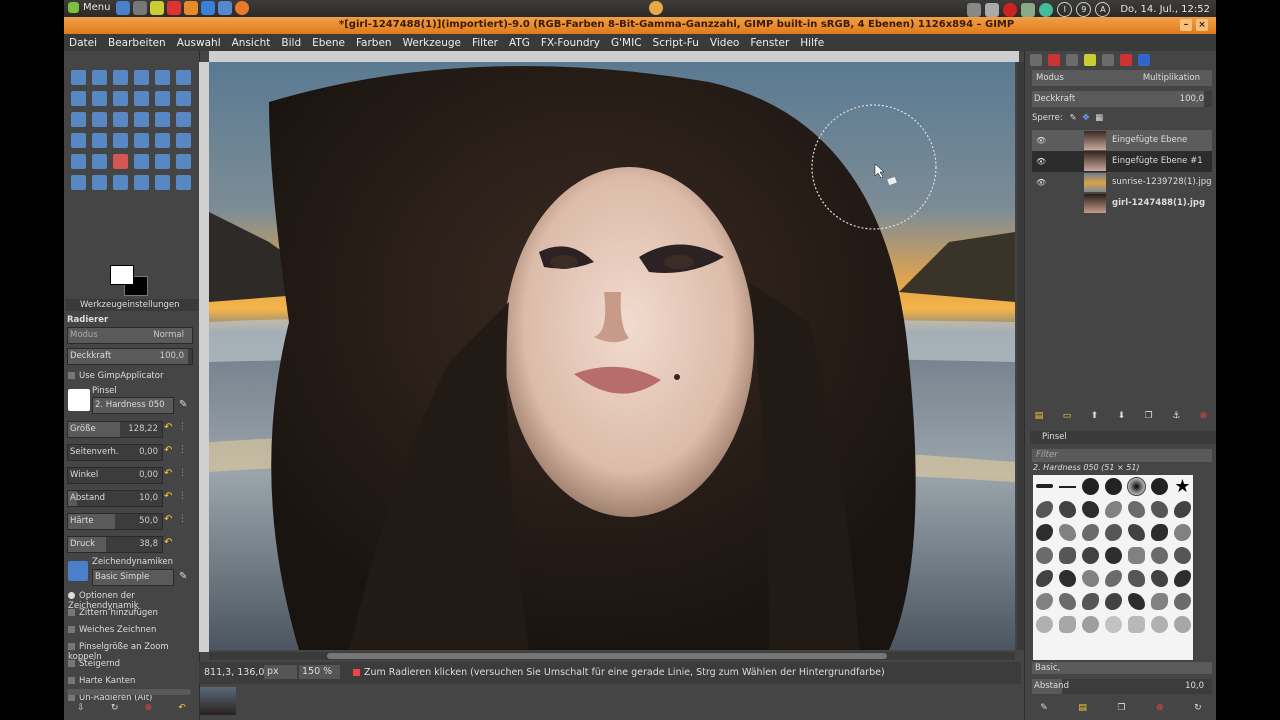 The width and height of the screenshot is (1280, 720). I want to click on horizontal-scrollbar, so click(612, 656).